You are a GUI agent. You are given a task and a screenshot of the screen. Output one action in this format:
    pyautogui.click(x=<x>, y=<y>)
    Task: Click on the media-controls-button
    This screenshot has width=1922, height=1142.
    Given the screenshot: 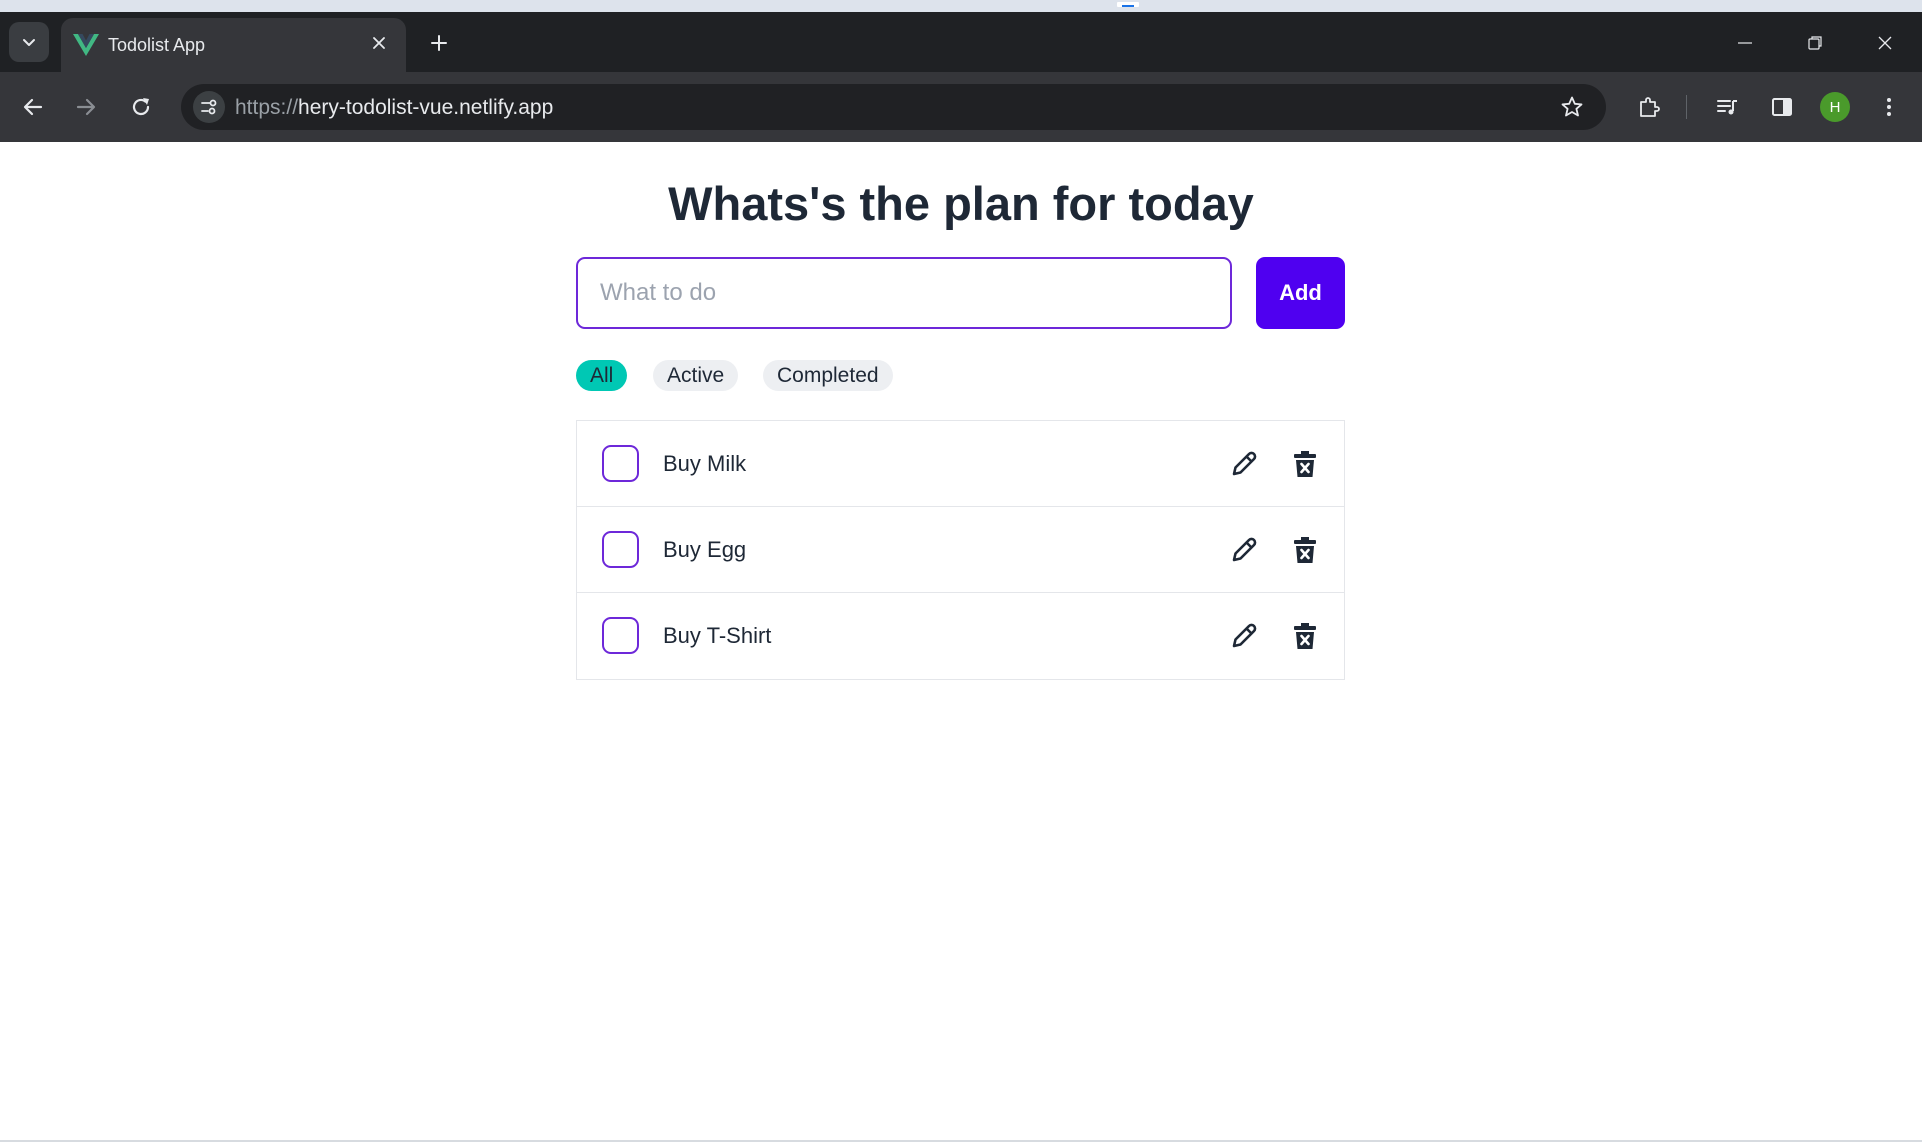 What is the action you would take?
    pyautogui.click(x=1727, y=107)
    